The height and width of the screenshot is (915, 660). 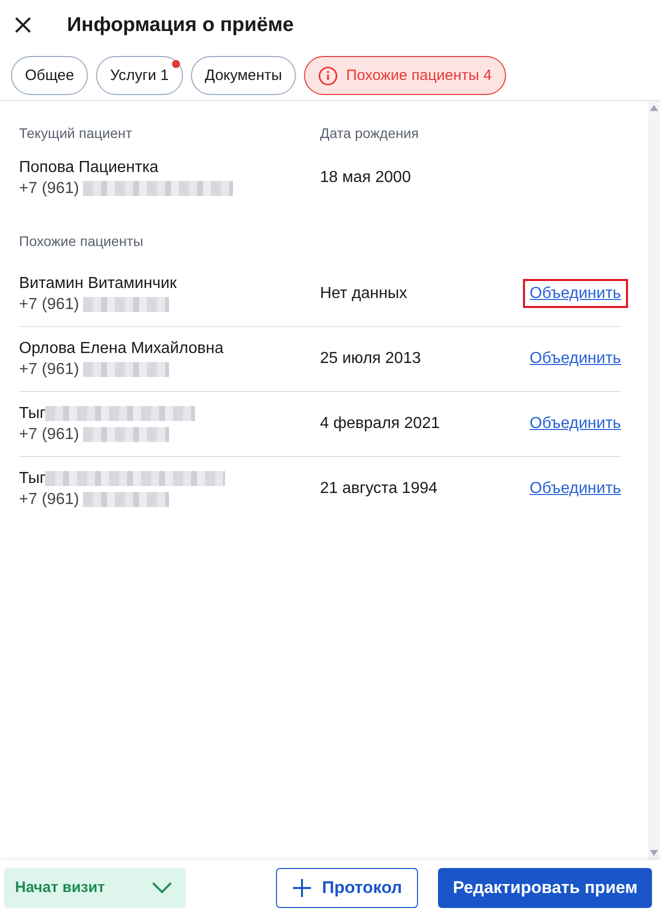 I want to click on tab: Общее, so click(x=49, y=75).